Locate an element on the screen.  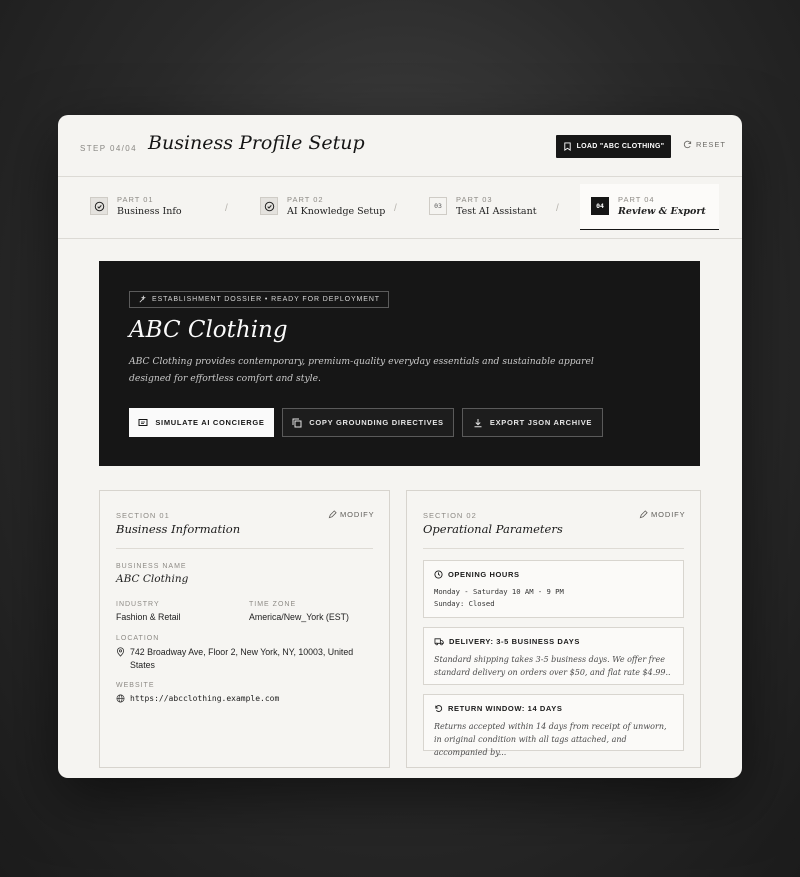
modify-operations-button: MODIFY is located at coordinates (662, 514).